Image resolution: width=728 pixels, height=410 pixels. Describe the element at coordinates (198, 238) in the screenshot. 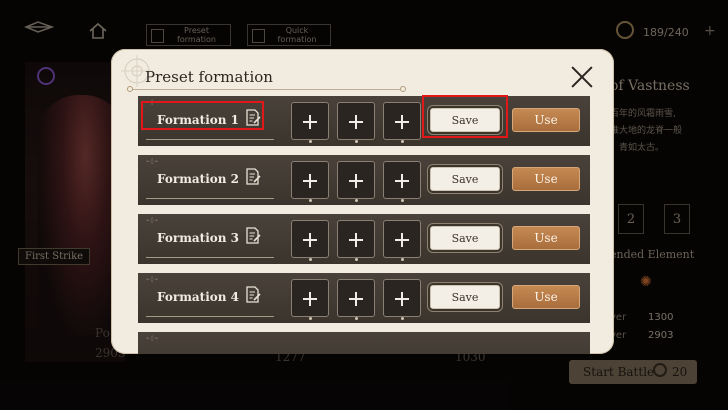

I see `formation-name: Formation 3` at that location.